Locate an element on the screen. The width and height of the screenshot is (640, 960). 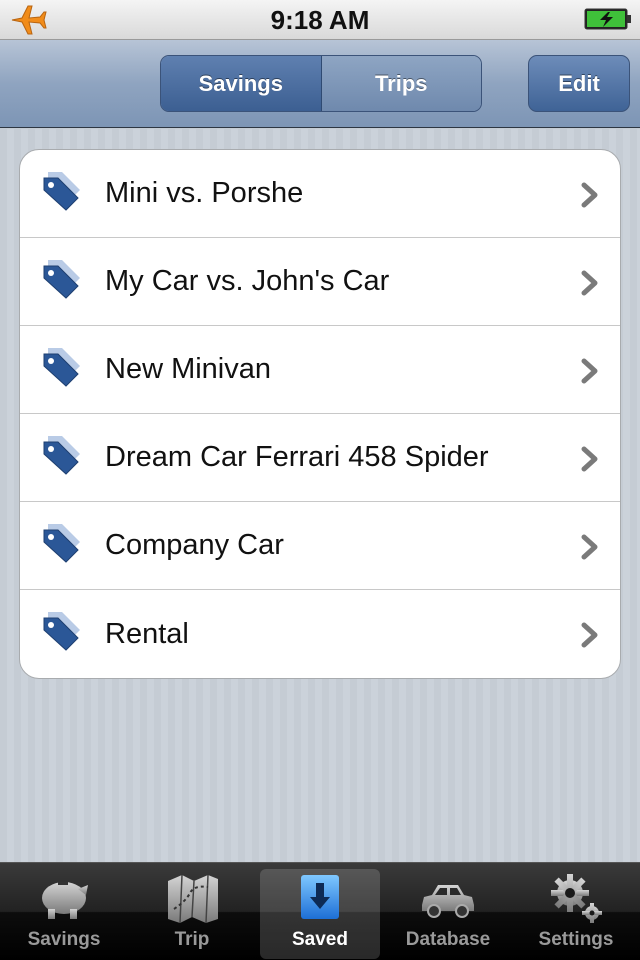
status-time: 9:18 AM is located at coordinates (320, 20).